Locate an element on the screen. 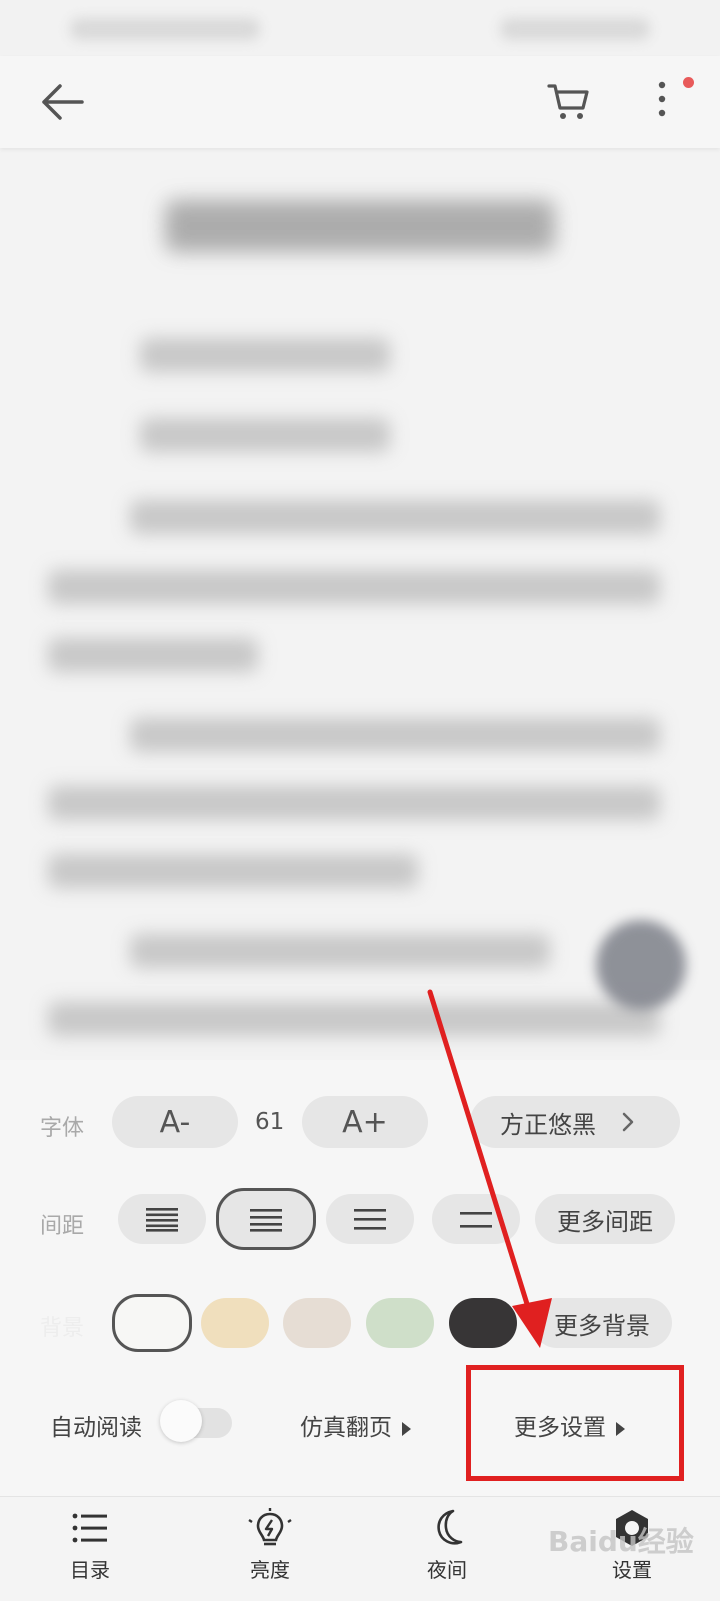 This screenshot has width=720, height=1601. background-swatch-pink-gray is located at coordinates (317, 1323).